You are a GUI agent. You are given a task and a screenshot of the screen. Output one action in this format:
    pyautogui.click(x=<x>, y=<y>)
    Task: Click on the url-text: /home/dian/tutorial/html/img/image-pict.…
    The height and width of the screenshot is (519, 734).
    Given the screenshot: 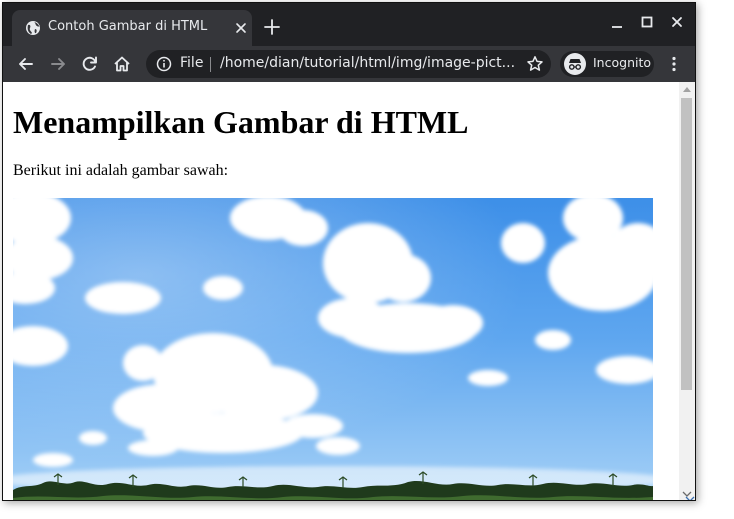 What is the action you would take?
    pyautogui.click(x=367, y=63)
    